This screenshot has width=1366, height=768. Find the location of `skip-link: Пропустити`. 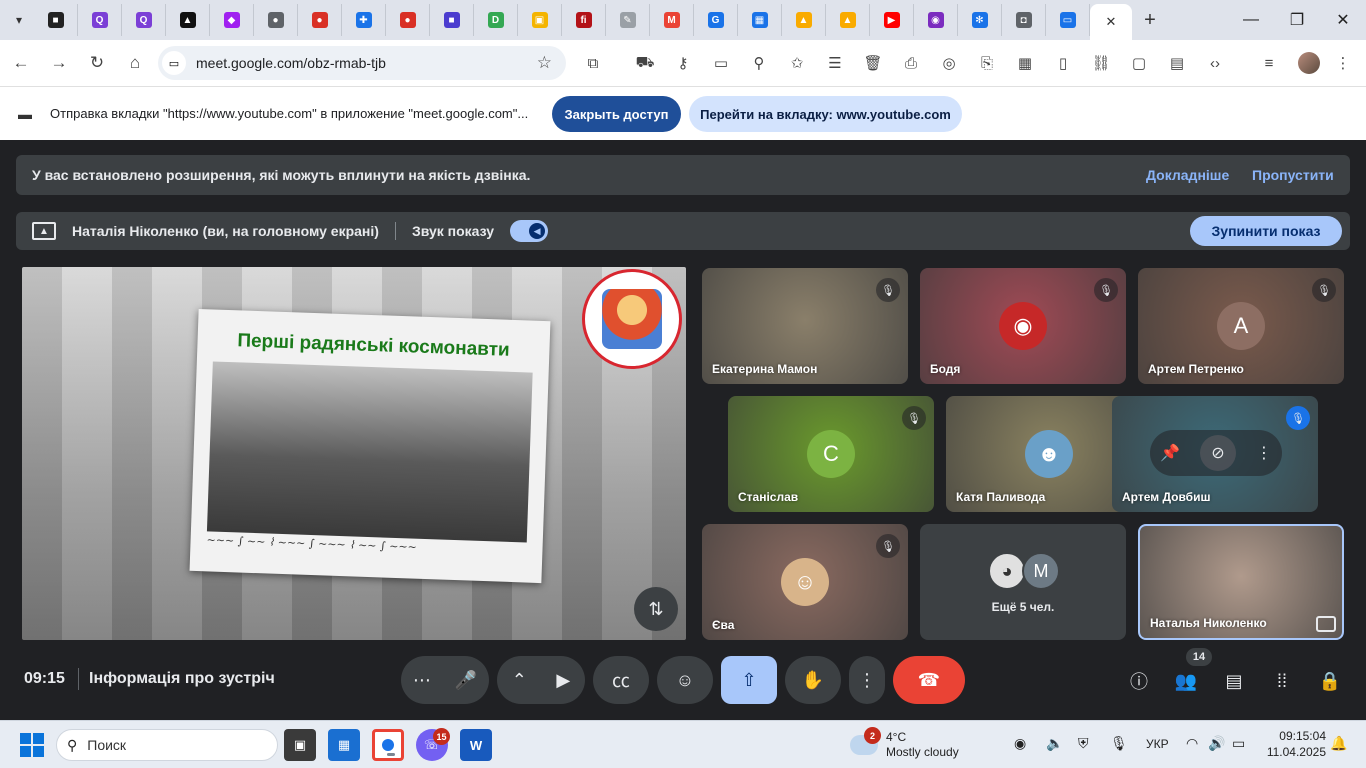

skip-link: Пропустити is located at coordinates (1293, 175).